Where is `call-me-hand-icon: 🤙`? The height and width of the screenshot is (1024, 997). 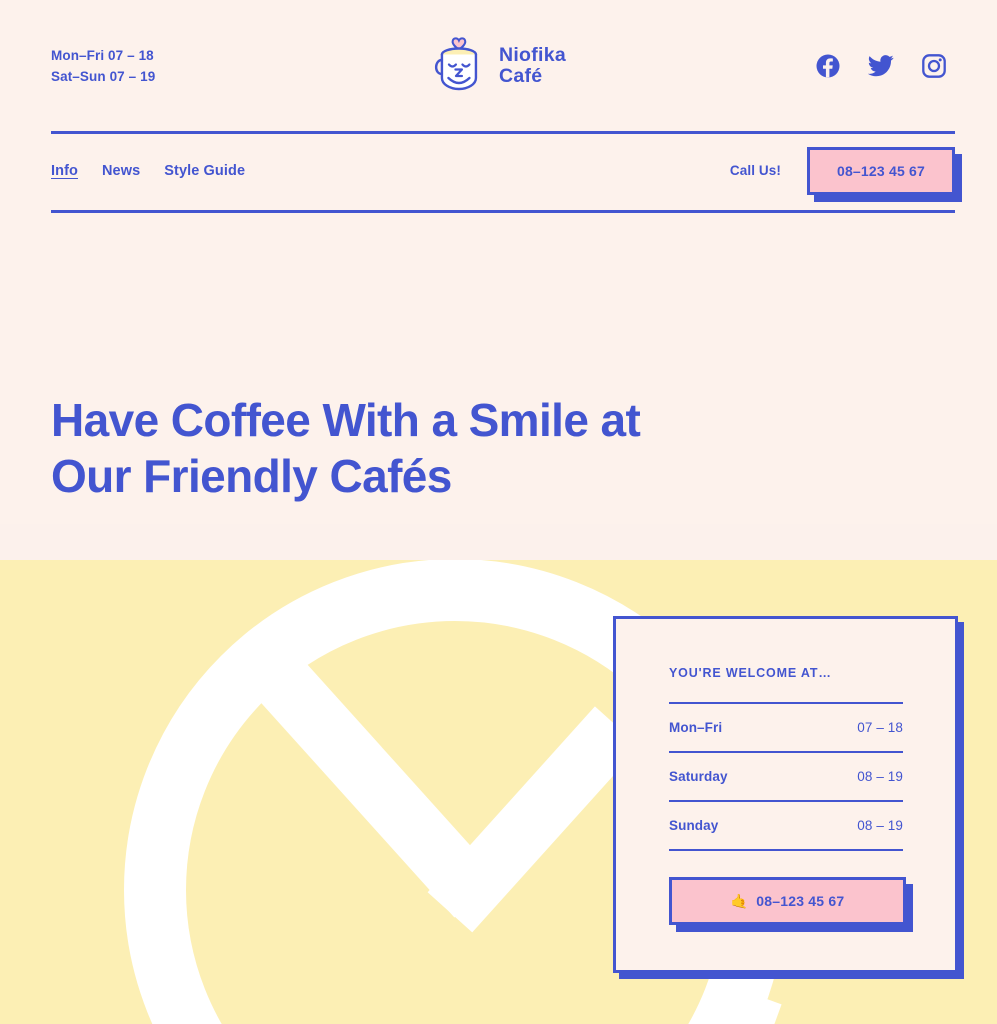 call-me-hand-icon: 🤙 is located at coordinates (739, 901).